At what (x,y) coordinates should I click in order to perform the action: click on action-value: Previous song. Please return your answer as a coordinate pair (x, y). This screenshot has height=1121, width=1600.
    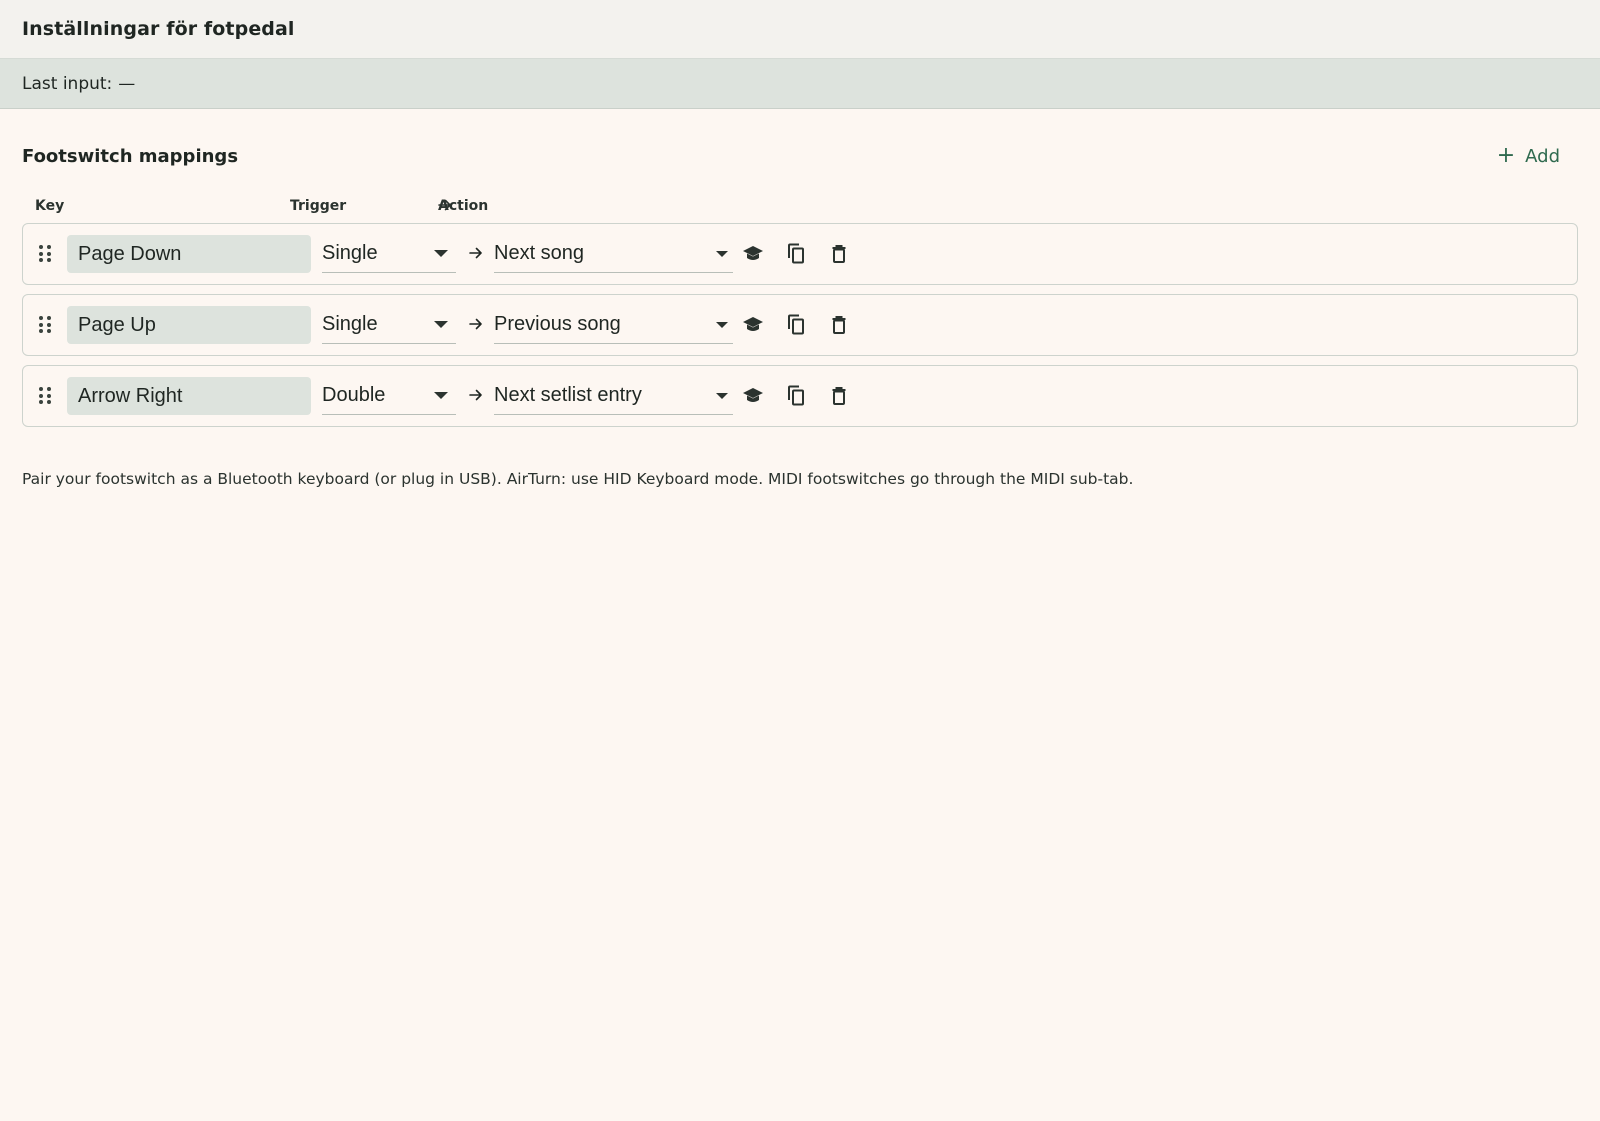
    Looking at the image, I should click on (557, 324).